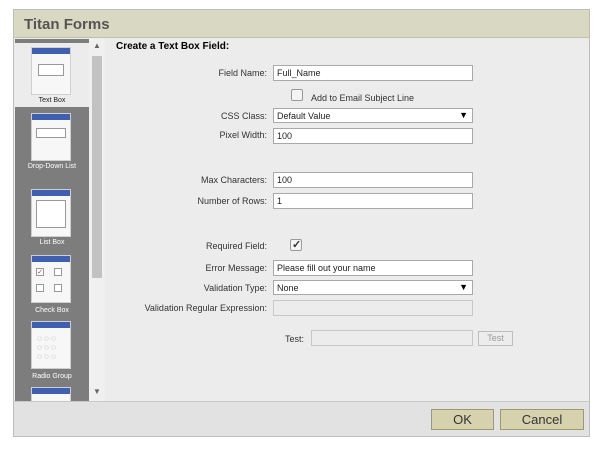  What do you see at coordinates (236, 268) in the screenshot?
I see `error-message-label: Error Message:` at bounding box center [236, 268].